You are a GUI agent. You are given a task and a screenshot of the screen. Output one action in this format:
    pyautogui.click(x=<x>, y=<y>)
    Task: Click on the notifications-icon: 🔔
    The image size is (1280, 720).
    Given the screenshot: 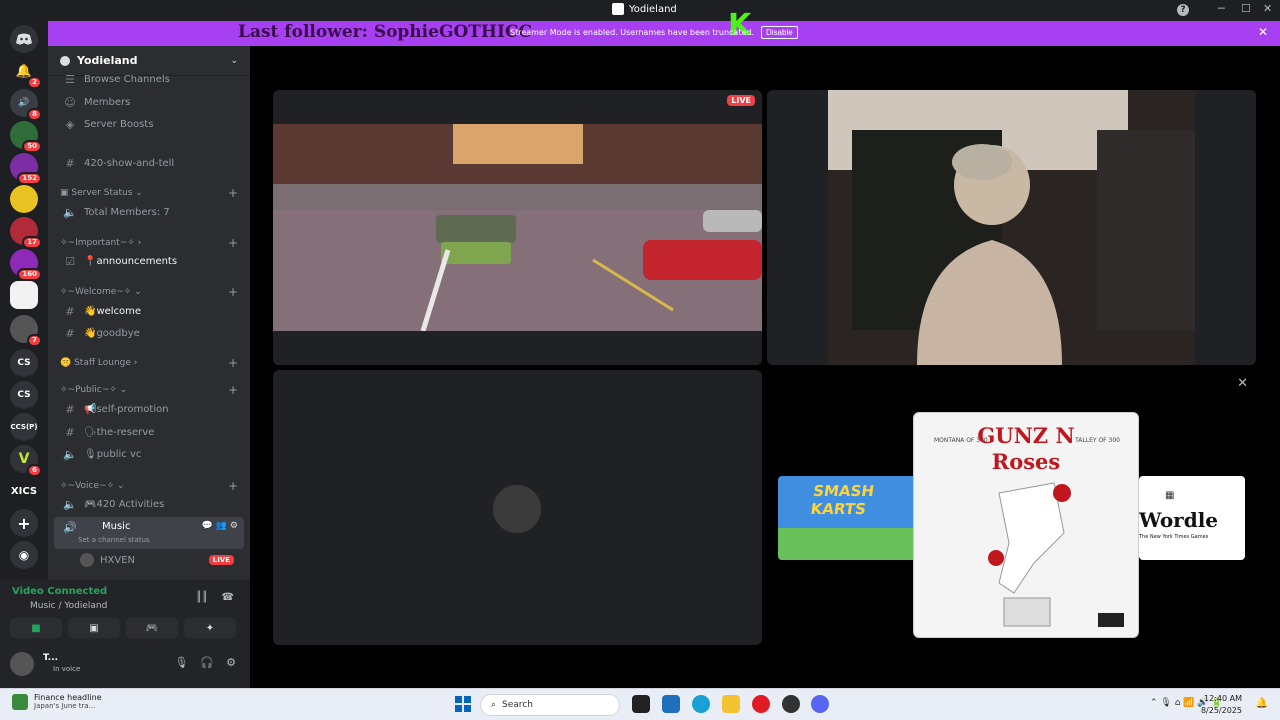 What is the action you would take?
    pyautogui.click(x=1262, y=703)
    